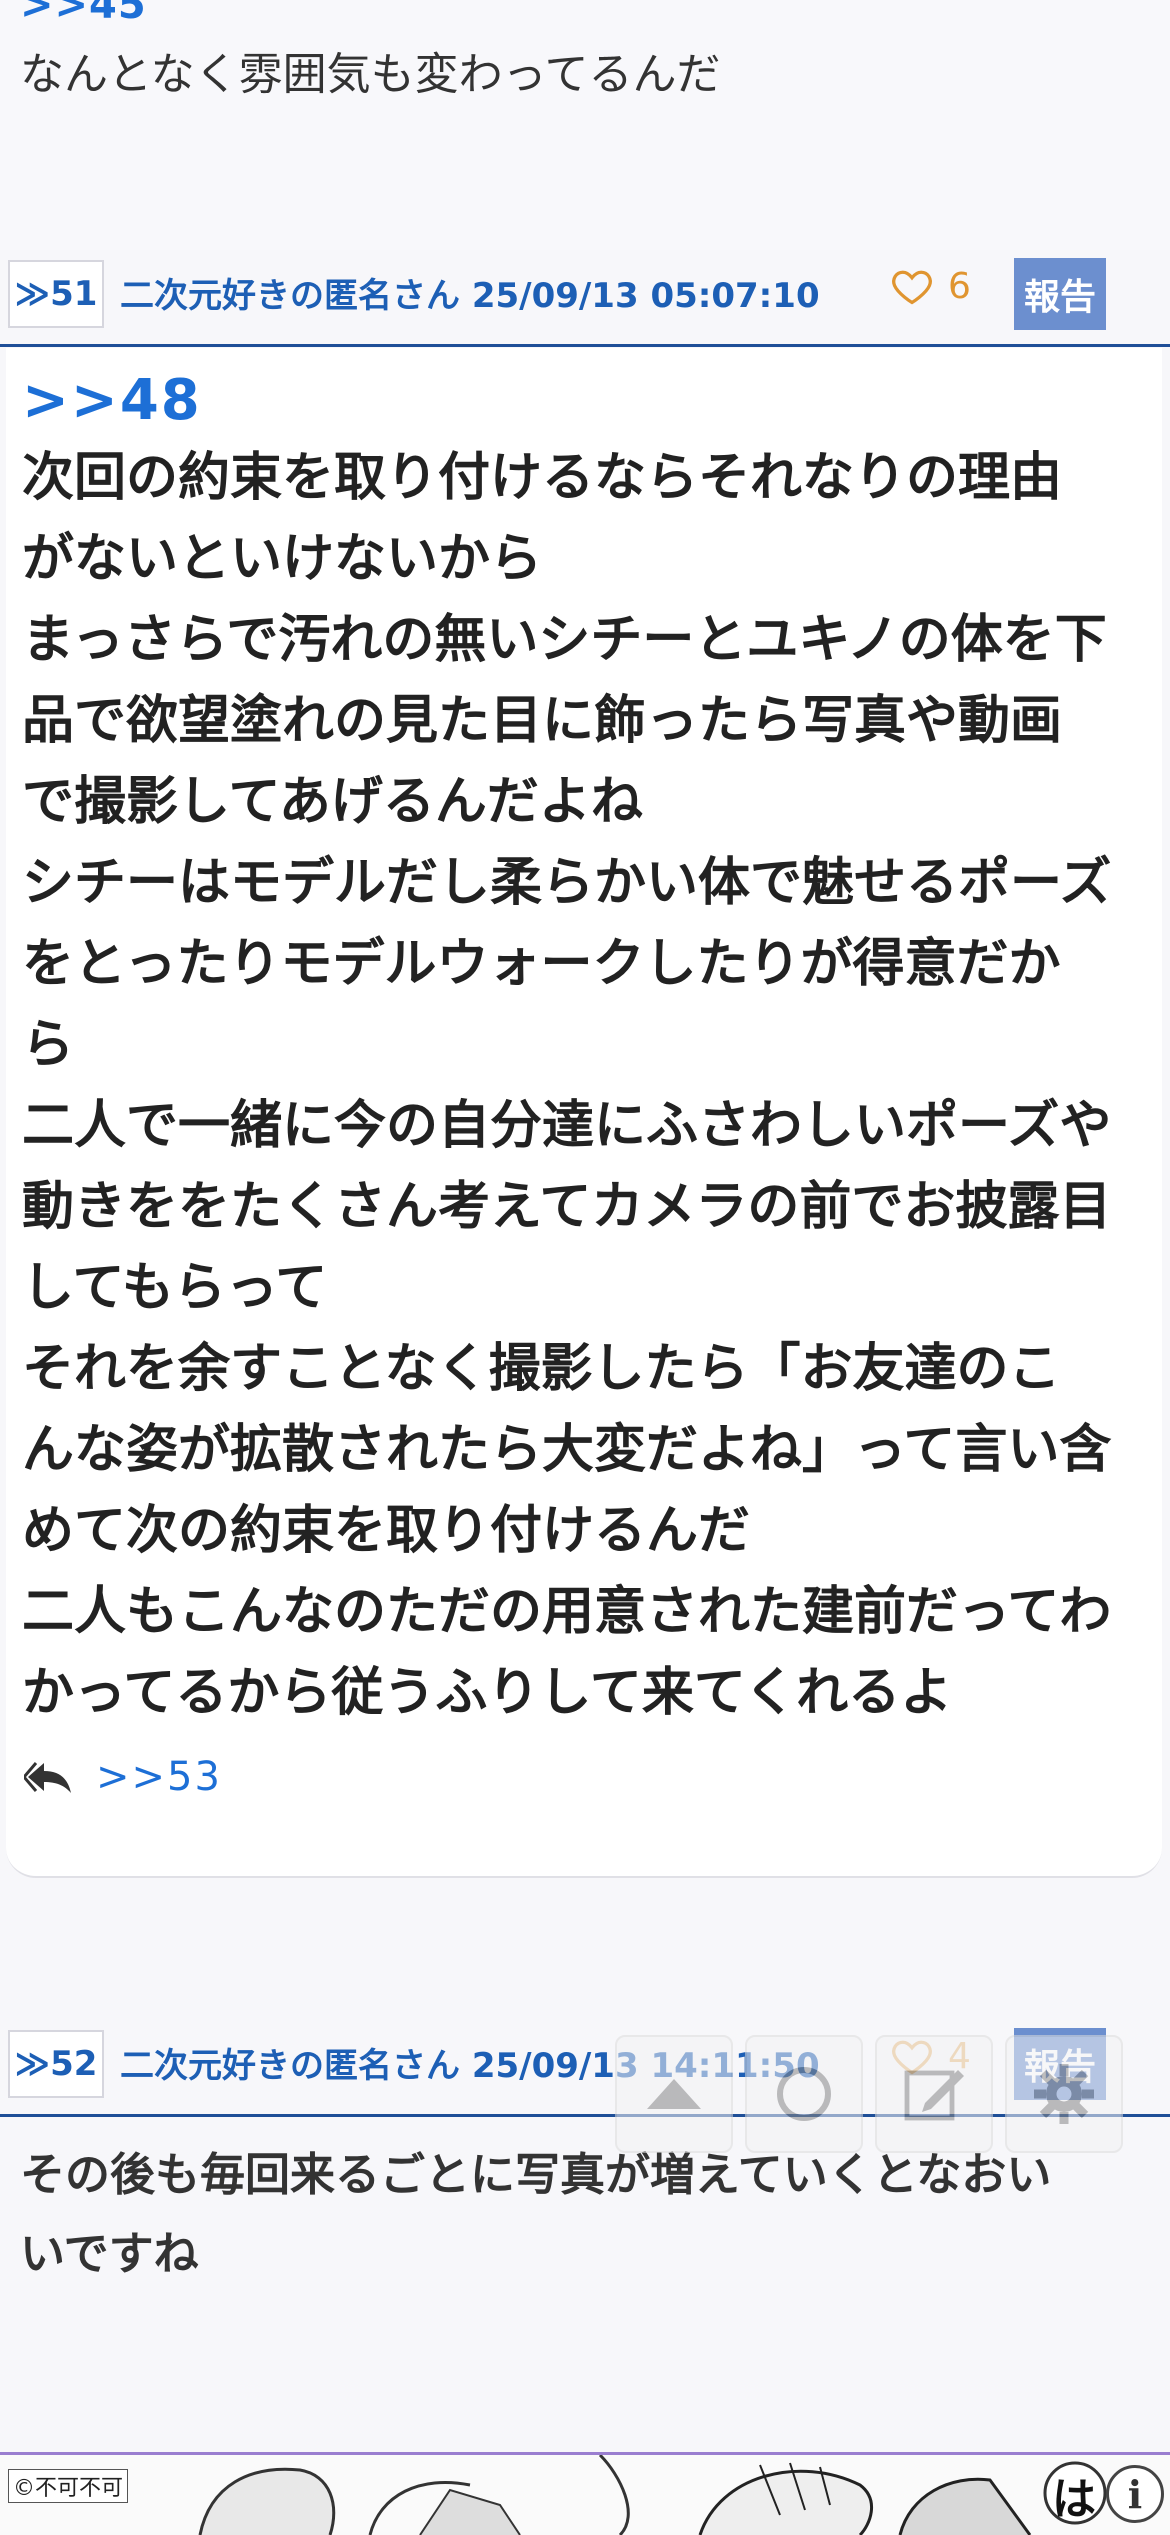  What do you see at coordinates (159, 1777) in the screenshot?
I see `reply-link-53: >>53` at bounding box center [159, 1777].